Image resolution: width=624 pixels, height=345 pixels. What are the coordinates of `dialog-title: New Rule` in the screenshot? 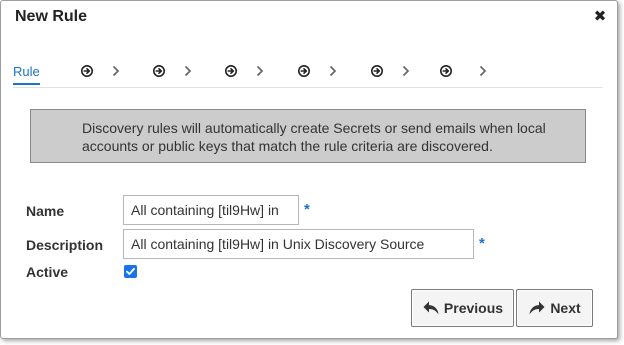 It's located at (51, 16).